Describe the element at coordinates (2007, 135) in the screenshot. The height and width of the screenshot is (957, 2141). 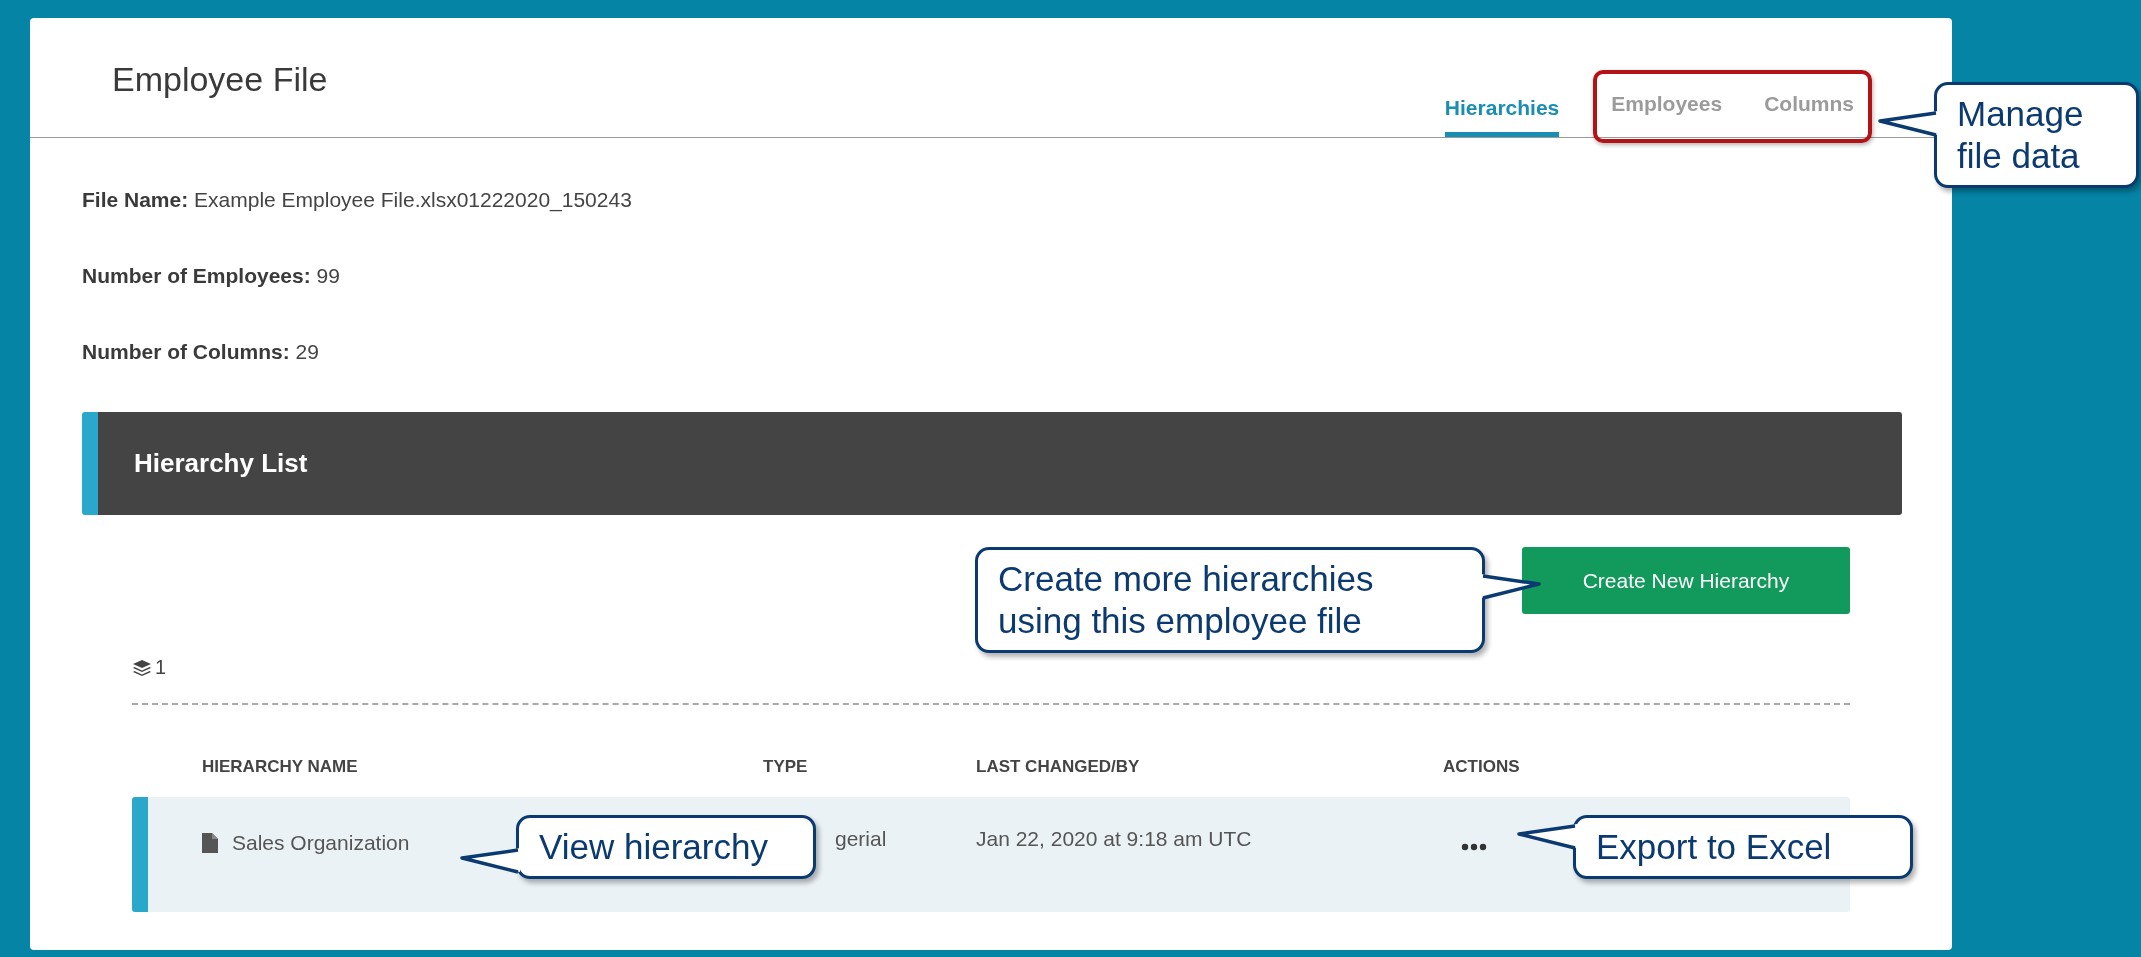
I see `callout: Manage file data` at that location.